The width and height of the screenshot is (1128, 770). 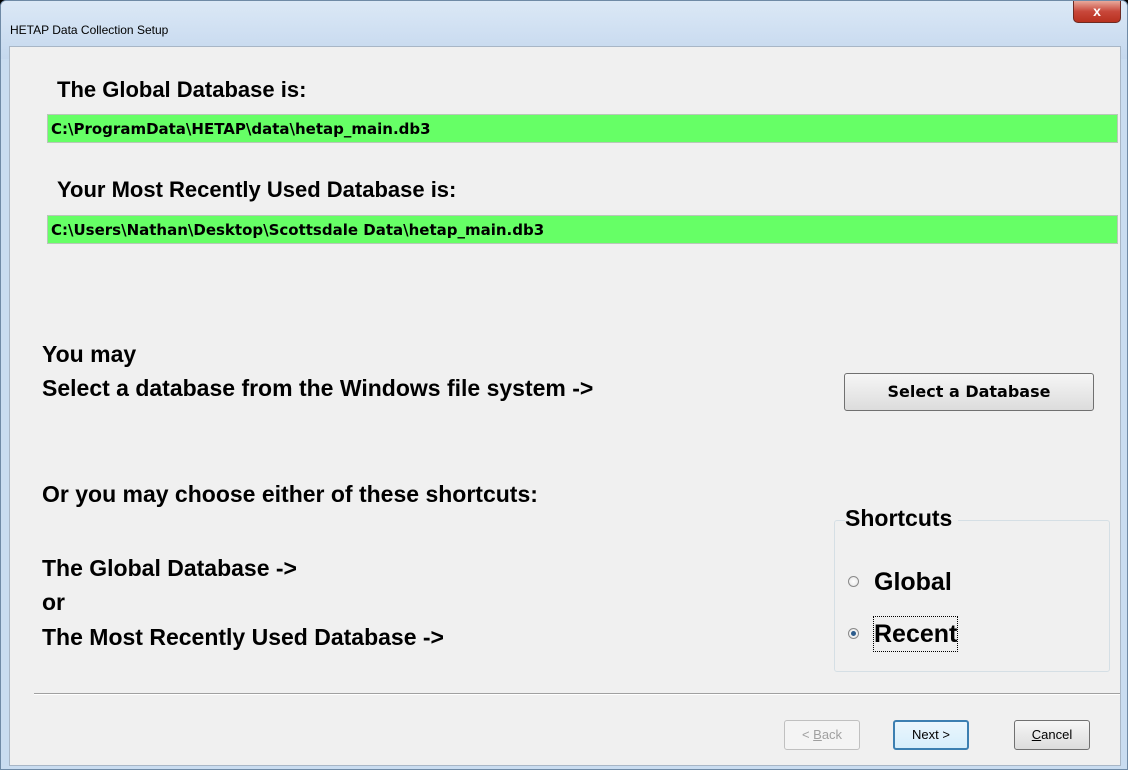 I want to click on recent-database-heading: Your Most Recently Used Database is:, so click(x=257, y=189).